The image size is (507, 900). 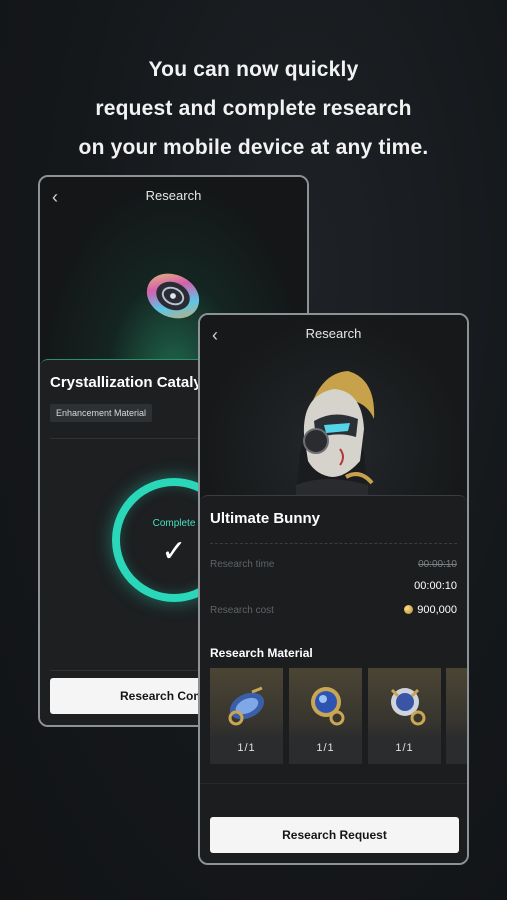 What do you see at coordinates (261, 653) in the screenshot?
I see `research-material-label: Research Material` at bounding box center [261, 653].